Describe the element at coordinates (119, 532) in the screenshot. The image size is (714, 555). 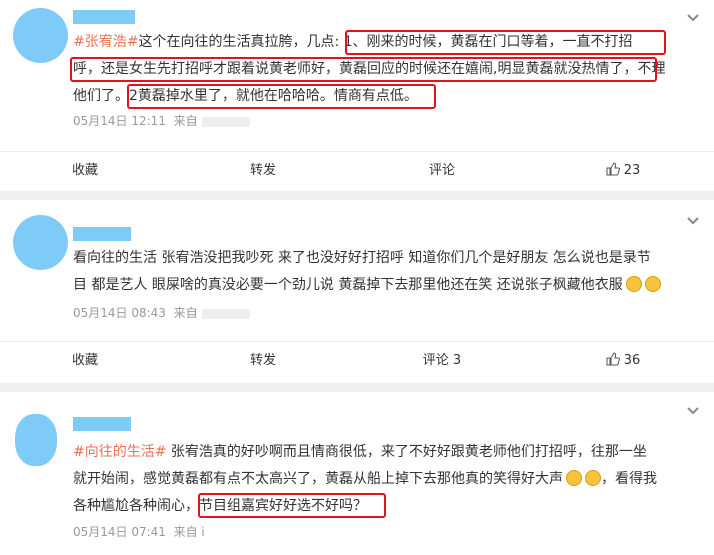
I see `post-time: 05月14日 07:41` at that location.